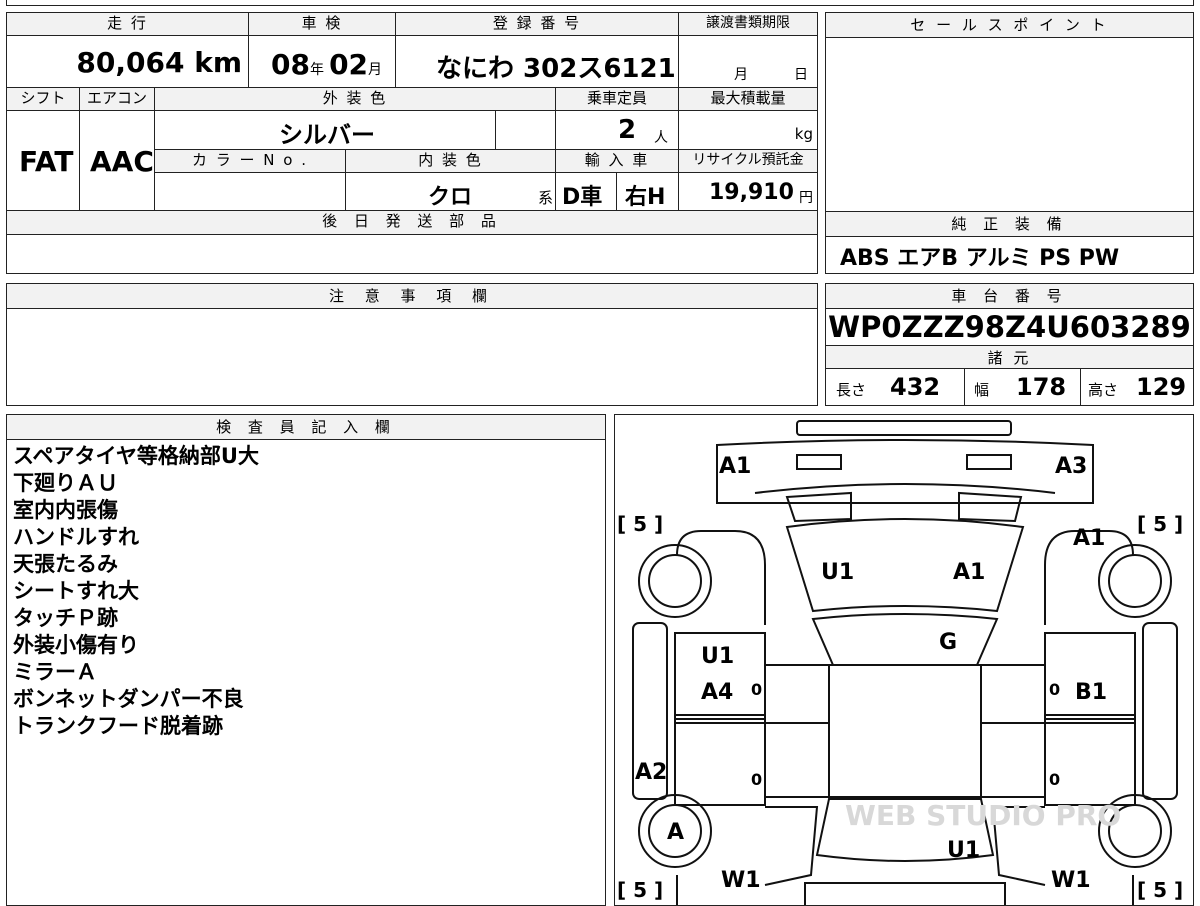 Image resolution: width=1200 pixels, height=906 pixels. Describe the element at coordinates (1091, 692) in the screenshot. I see `damage-mark: B1` at that location.